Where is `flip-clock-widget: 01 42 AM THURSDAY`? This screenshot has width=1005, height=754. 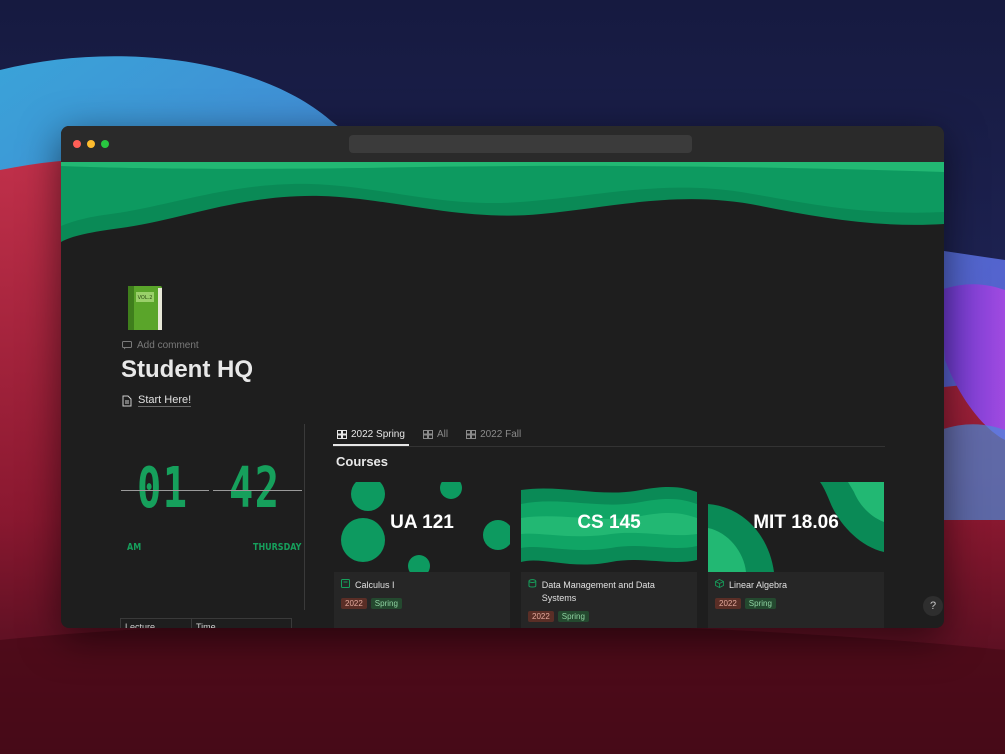
flip-clock-widget: 01 42 AM THURSDAY is located at coordinates (211, 506).